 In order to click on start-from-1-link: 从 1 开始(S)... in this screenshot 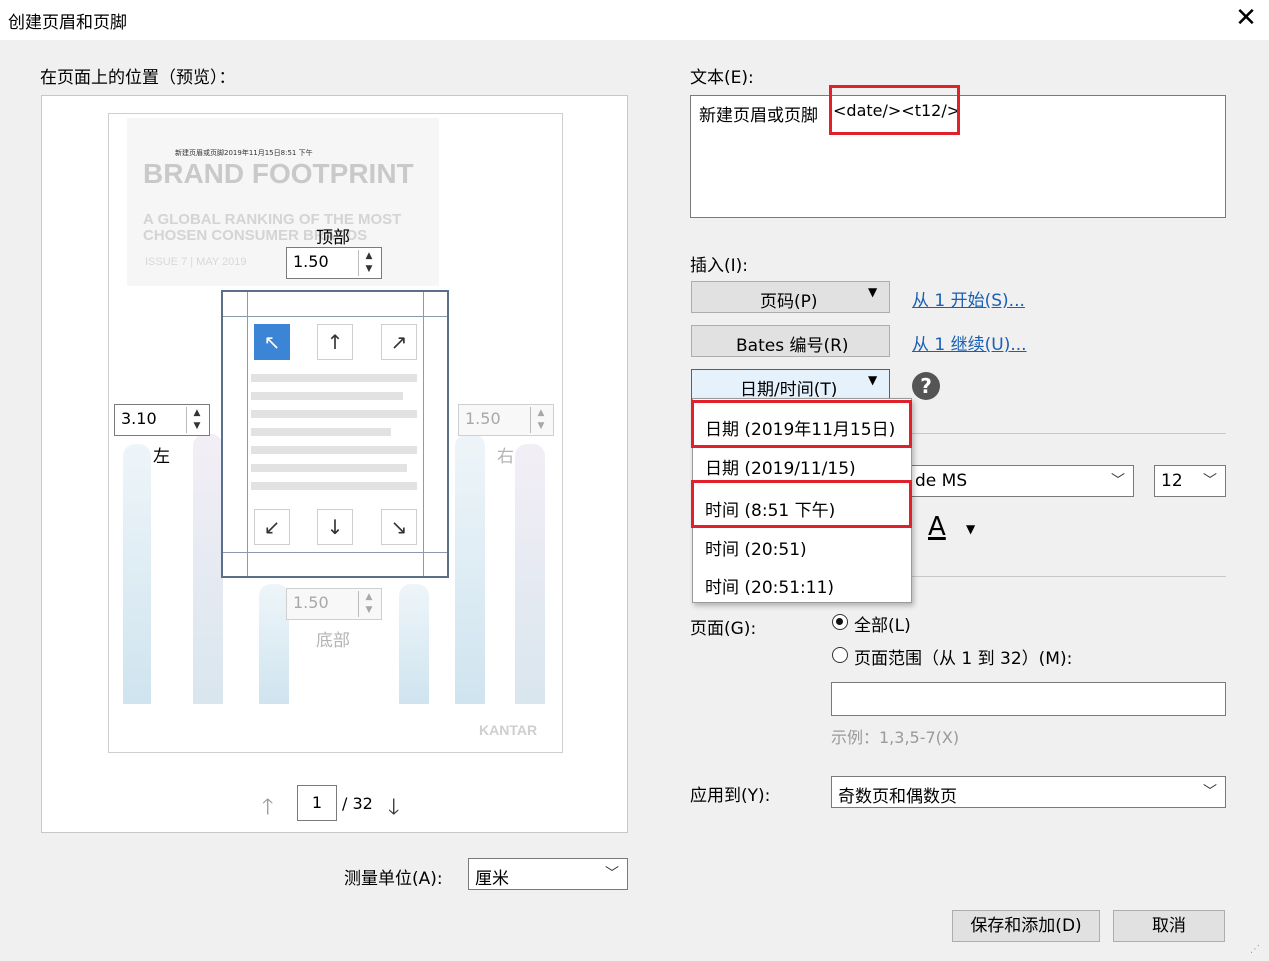, I will do `click(968, 298)`.